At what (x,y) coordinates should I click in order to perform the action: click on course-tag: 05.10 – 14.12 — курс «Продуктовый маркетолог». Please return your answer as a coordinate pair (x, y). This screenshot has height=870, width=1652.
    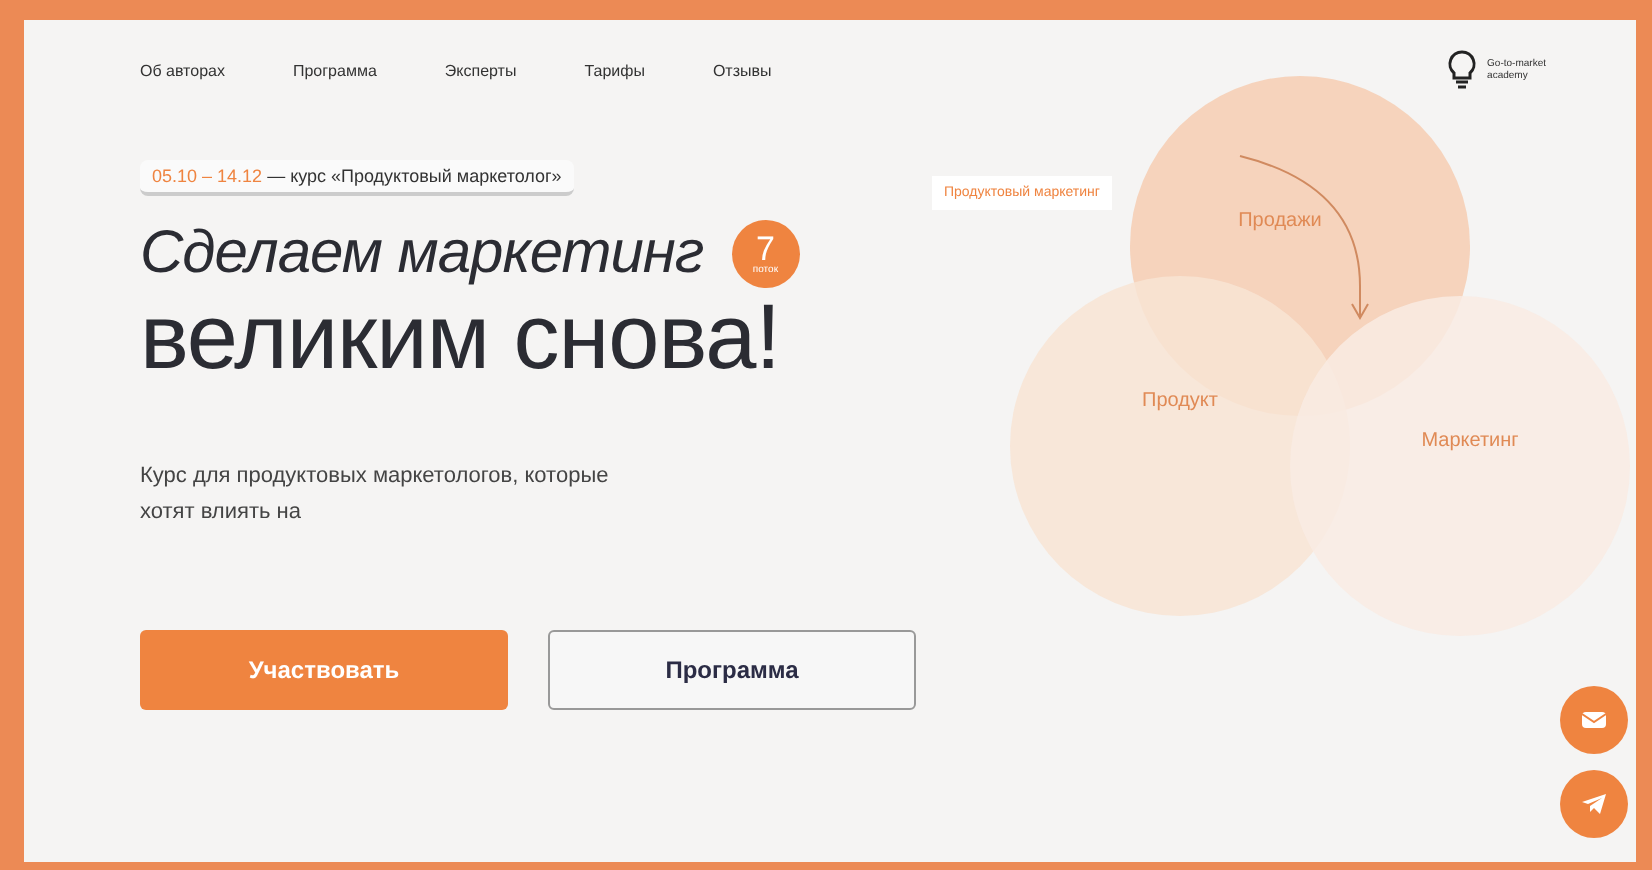
    Looking at the image, I should click on (357, 178).